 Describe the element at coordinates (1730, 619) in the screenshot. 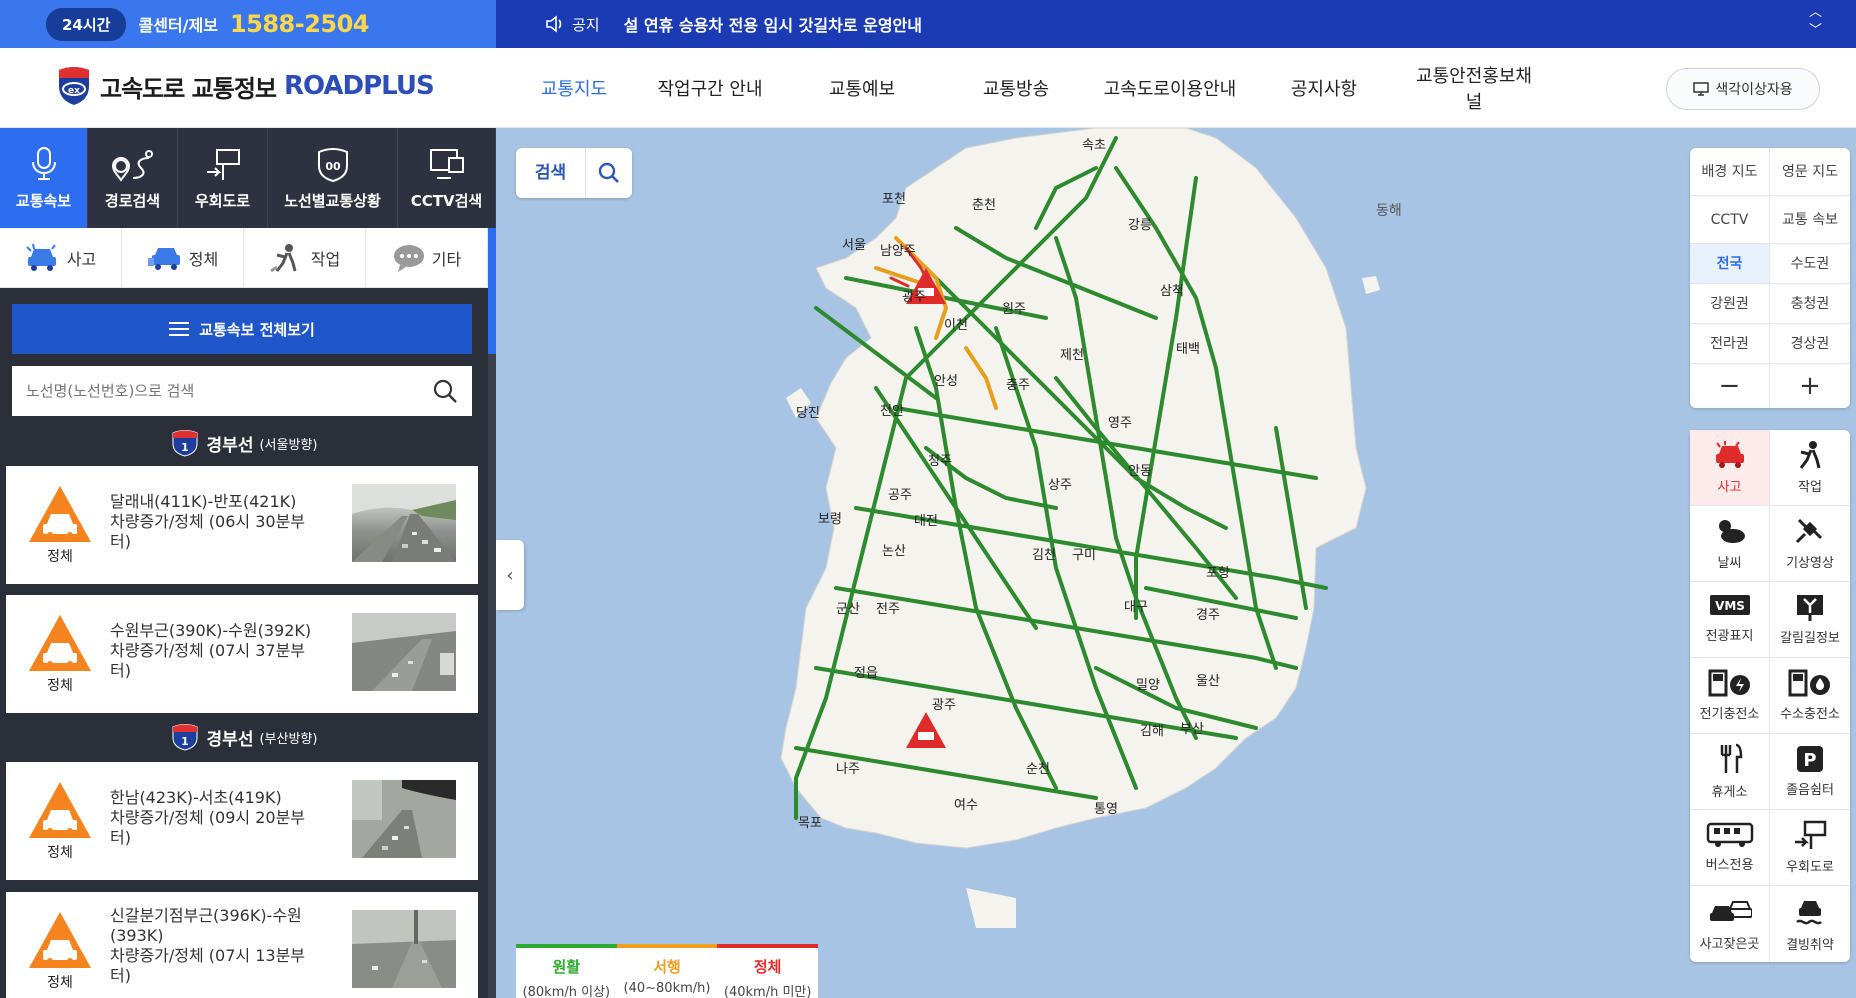

I see `layer-vms: VMS 전광표지` at that location.